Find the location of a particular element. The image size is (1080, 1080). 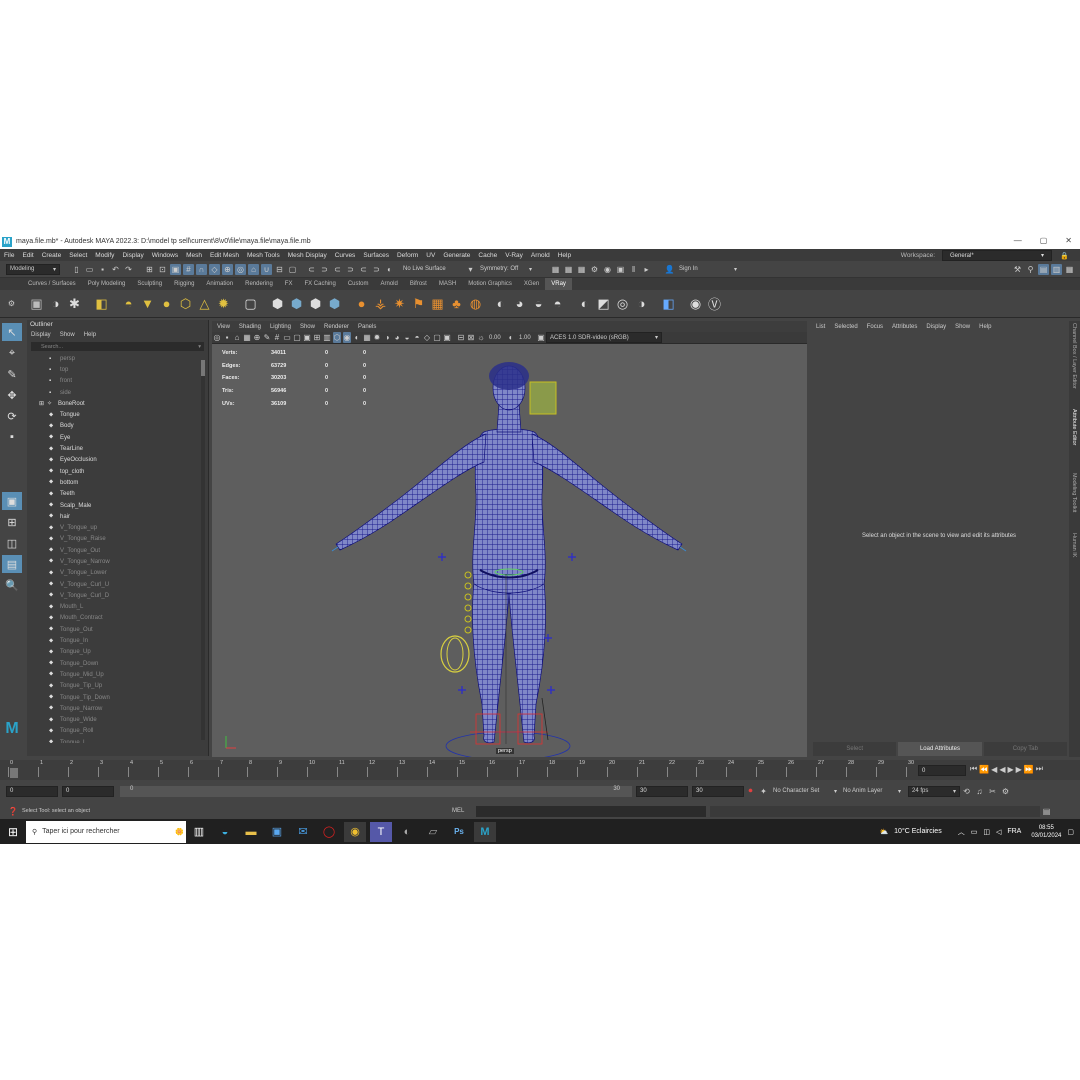

fur-icon: ● is located at coordinates (361, 303).